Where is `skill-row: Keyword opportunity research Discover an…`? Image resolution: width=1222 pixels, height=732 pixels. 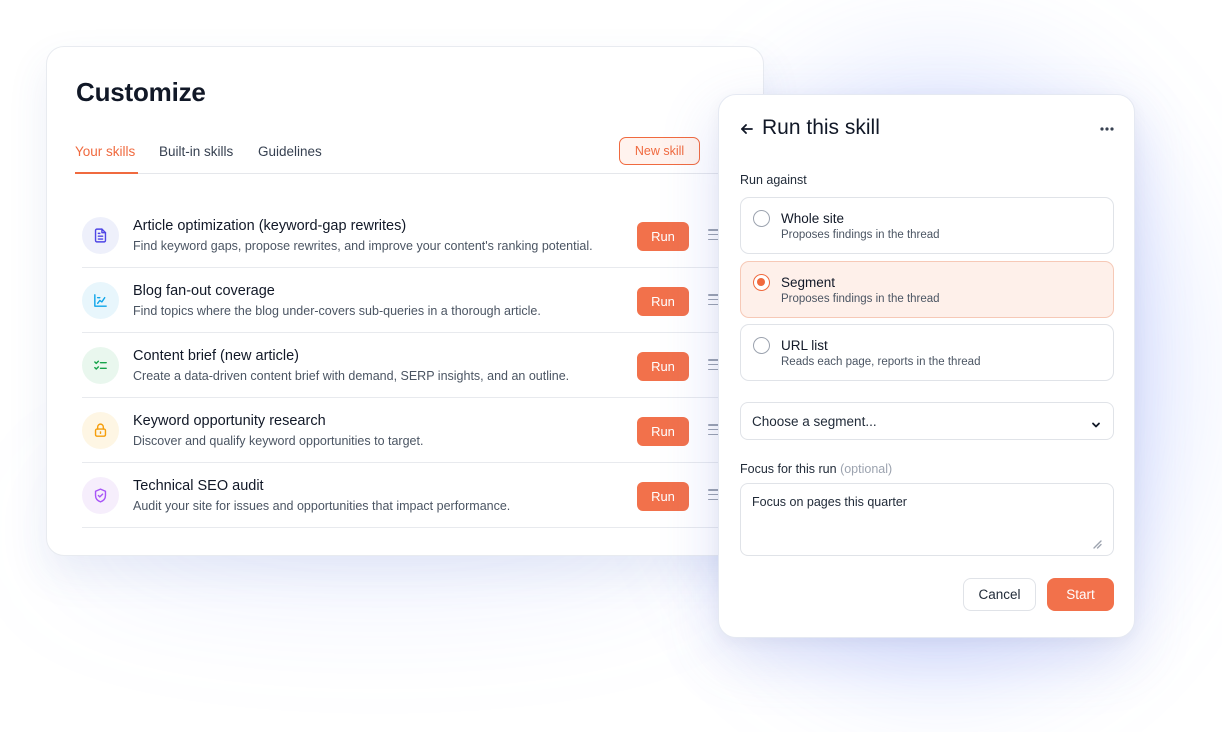 skill-row: Keyword opportunity research Discover an… is located at coordinates (422, 430).